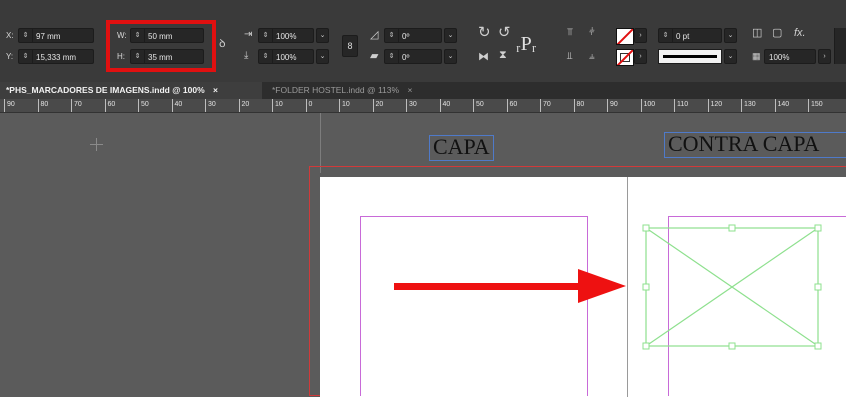 The image size is (846, 397). I want to click on y-field: ⇕ 15,333 mm, so click(56, 56).